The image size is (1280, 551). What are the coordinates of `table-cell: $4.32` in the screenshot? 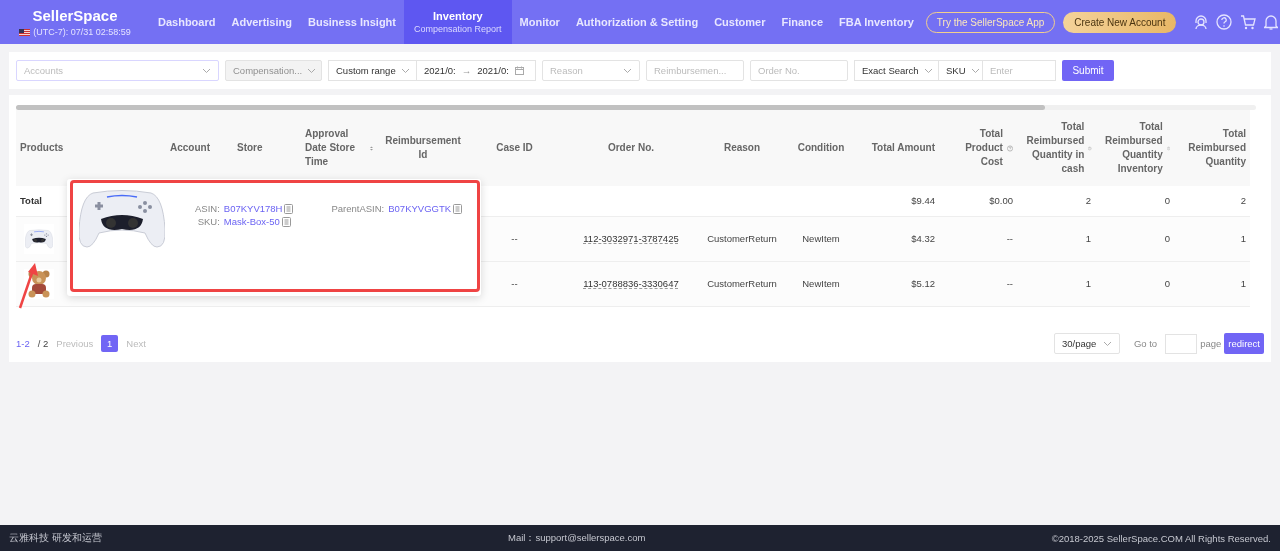 It's located at (923, 238).